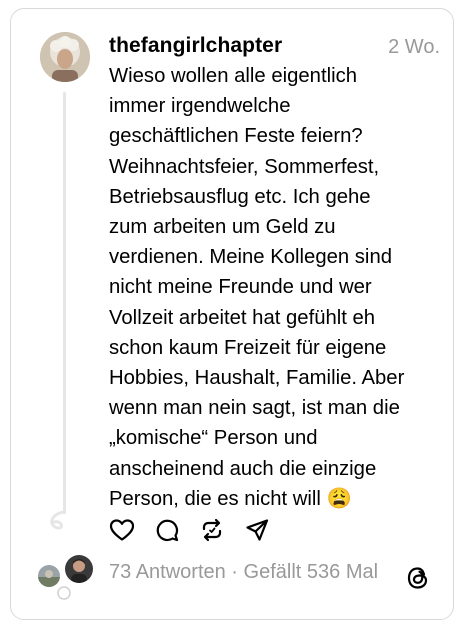 Image resolution: width=468 pixels, height=633 pixels. Describe the element at coordinates (65, 57) in the screenshot. I see `avatar` at that location.